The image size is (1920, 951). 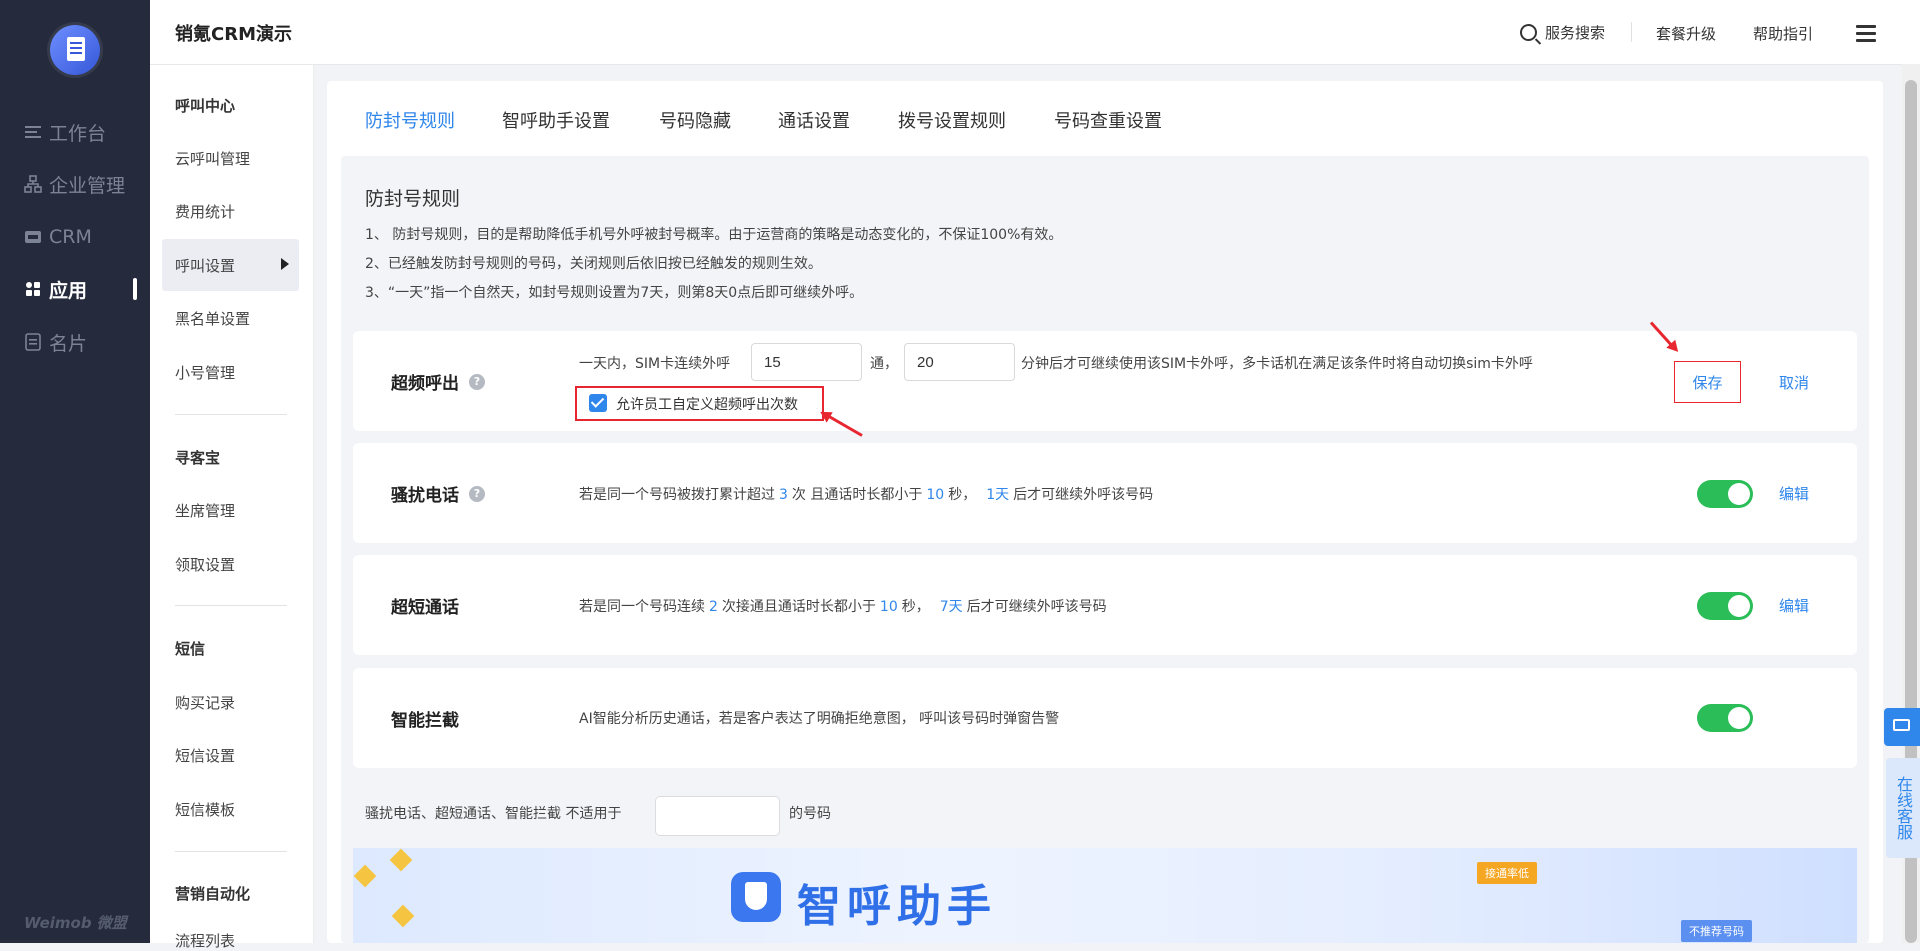 What do you see at coordinates (410, 120) in the screenshot?
I see `tab-anti-ban-rules: 防封号规则` at bounding box center [410, 120].